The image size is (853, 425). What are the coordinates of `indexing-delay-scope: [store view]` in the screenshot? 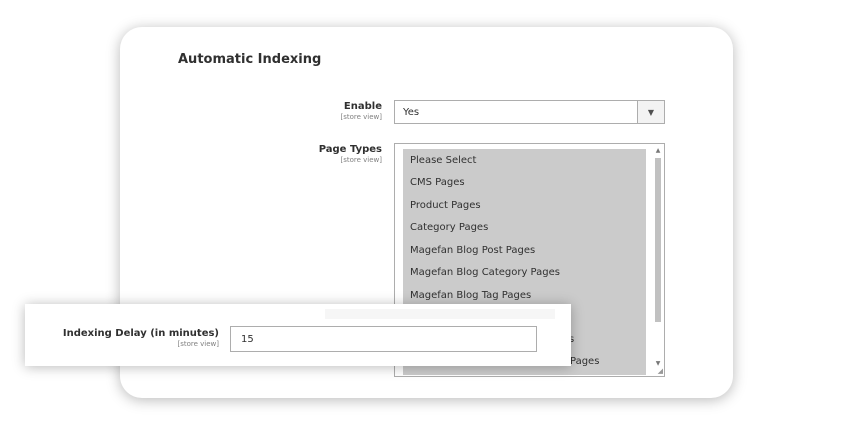 It's located at (198, 344).